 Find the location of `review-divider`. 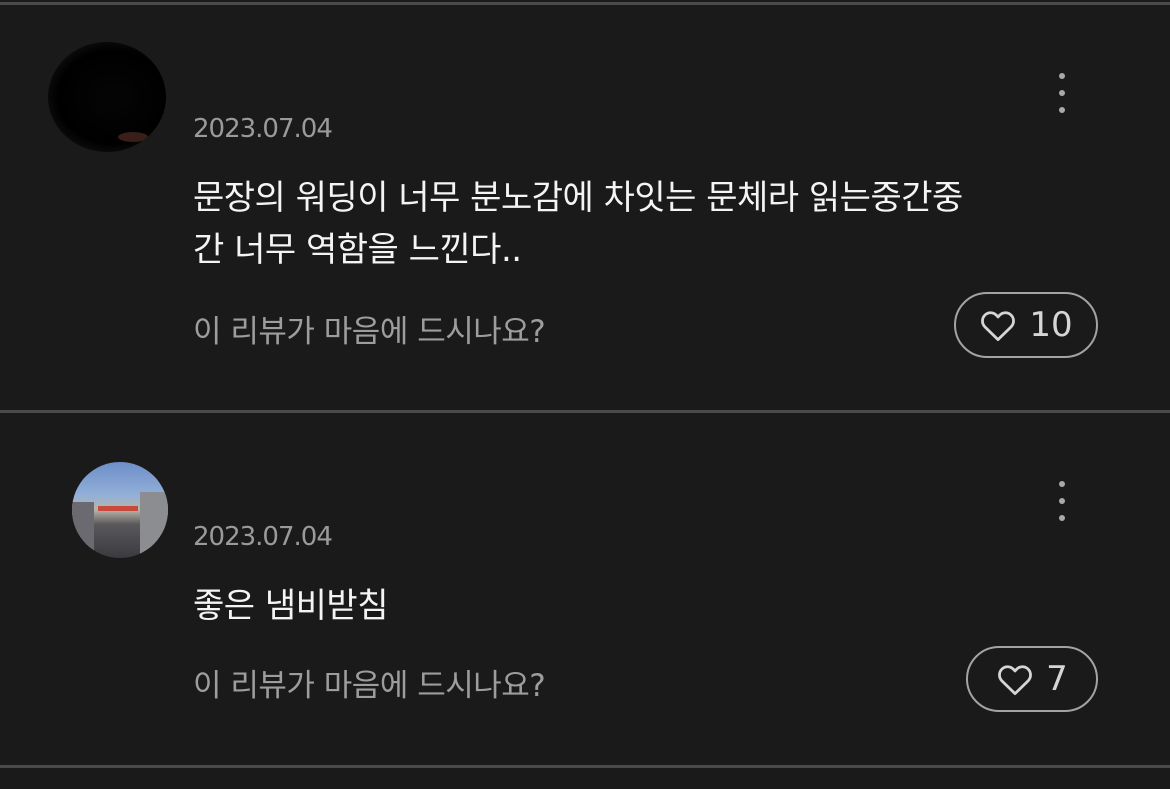

review-divider is located at coordinates (585, 766).